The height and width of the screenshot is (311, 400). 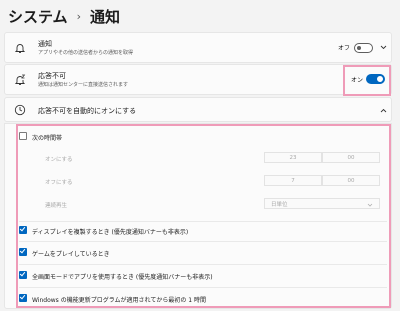 What do you see at coordinates (367, 80) in the screenshot?
I see `highlight-dnd-toggle` at bounding box center [367, 80].